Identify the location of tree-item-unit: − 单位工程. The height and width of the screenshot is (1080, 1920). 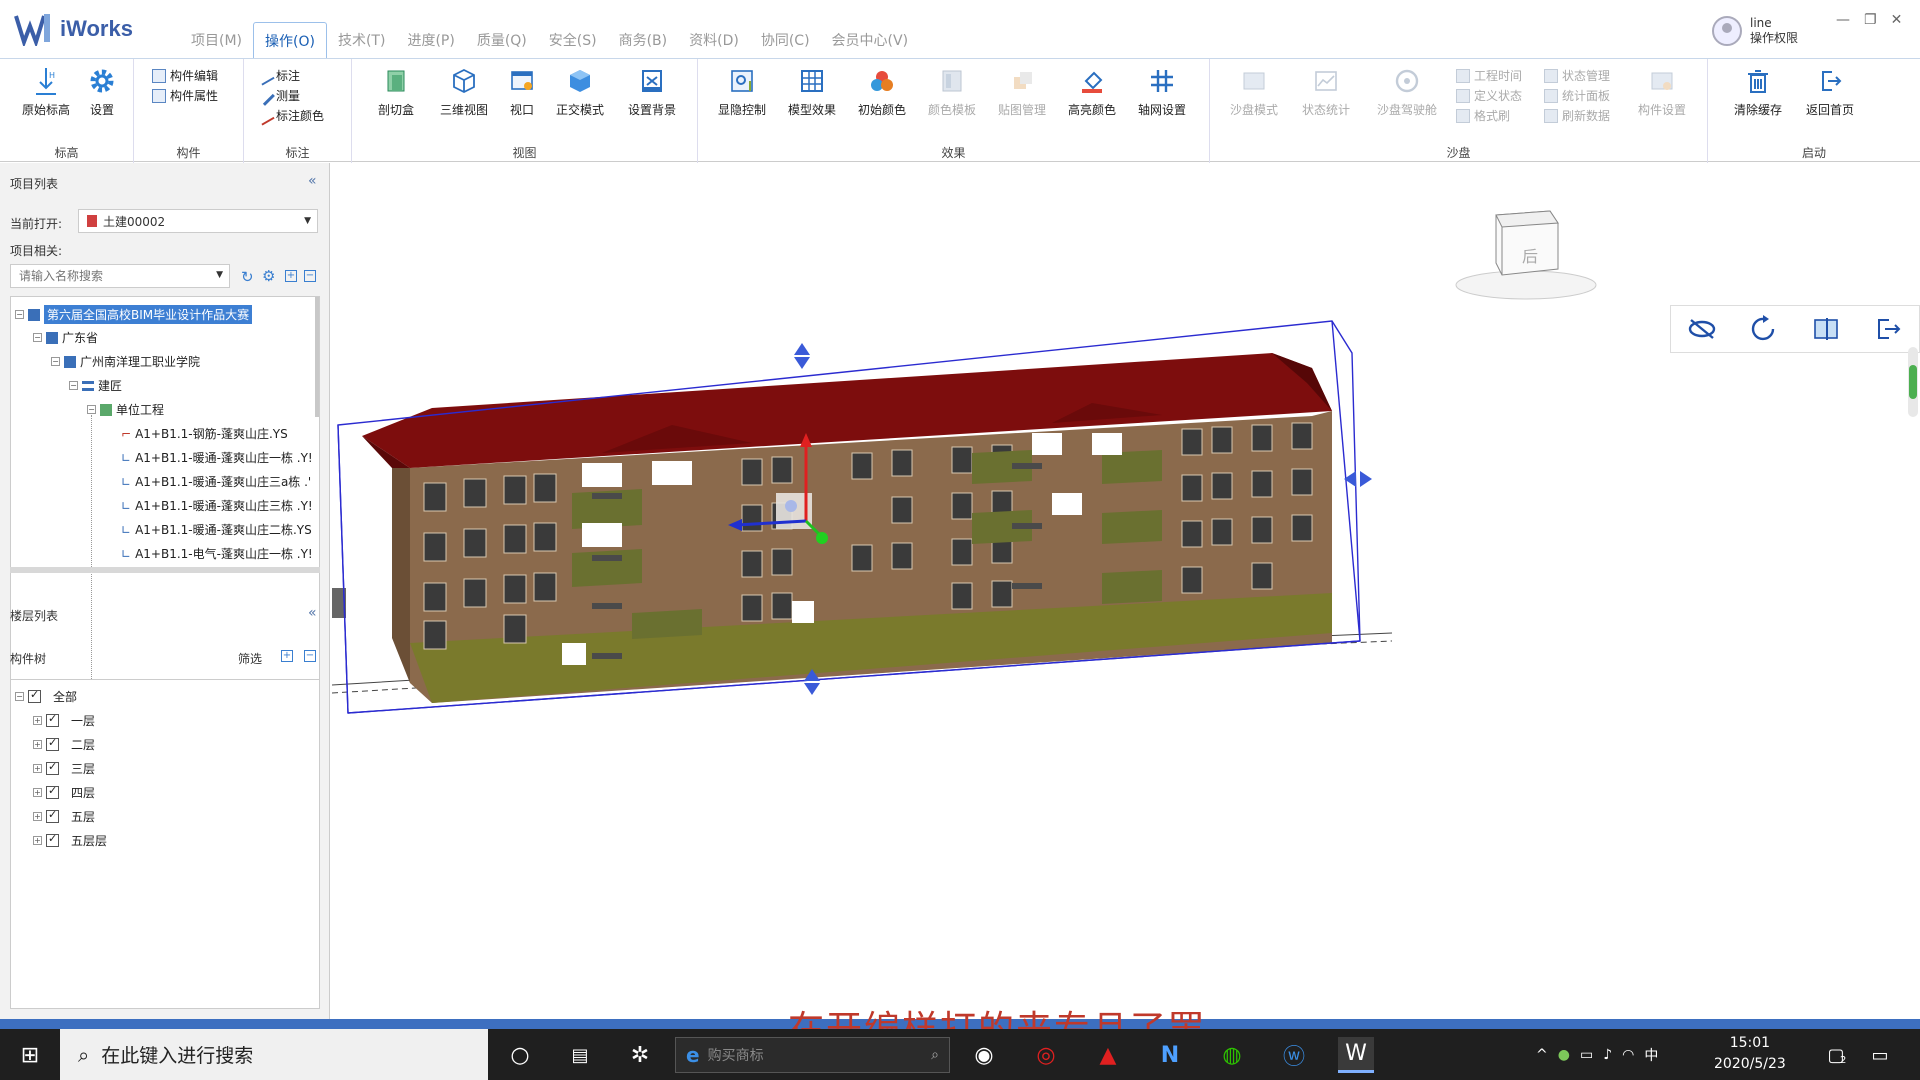
(125, 409).